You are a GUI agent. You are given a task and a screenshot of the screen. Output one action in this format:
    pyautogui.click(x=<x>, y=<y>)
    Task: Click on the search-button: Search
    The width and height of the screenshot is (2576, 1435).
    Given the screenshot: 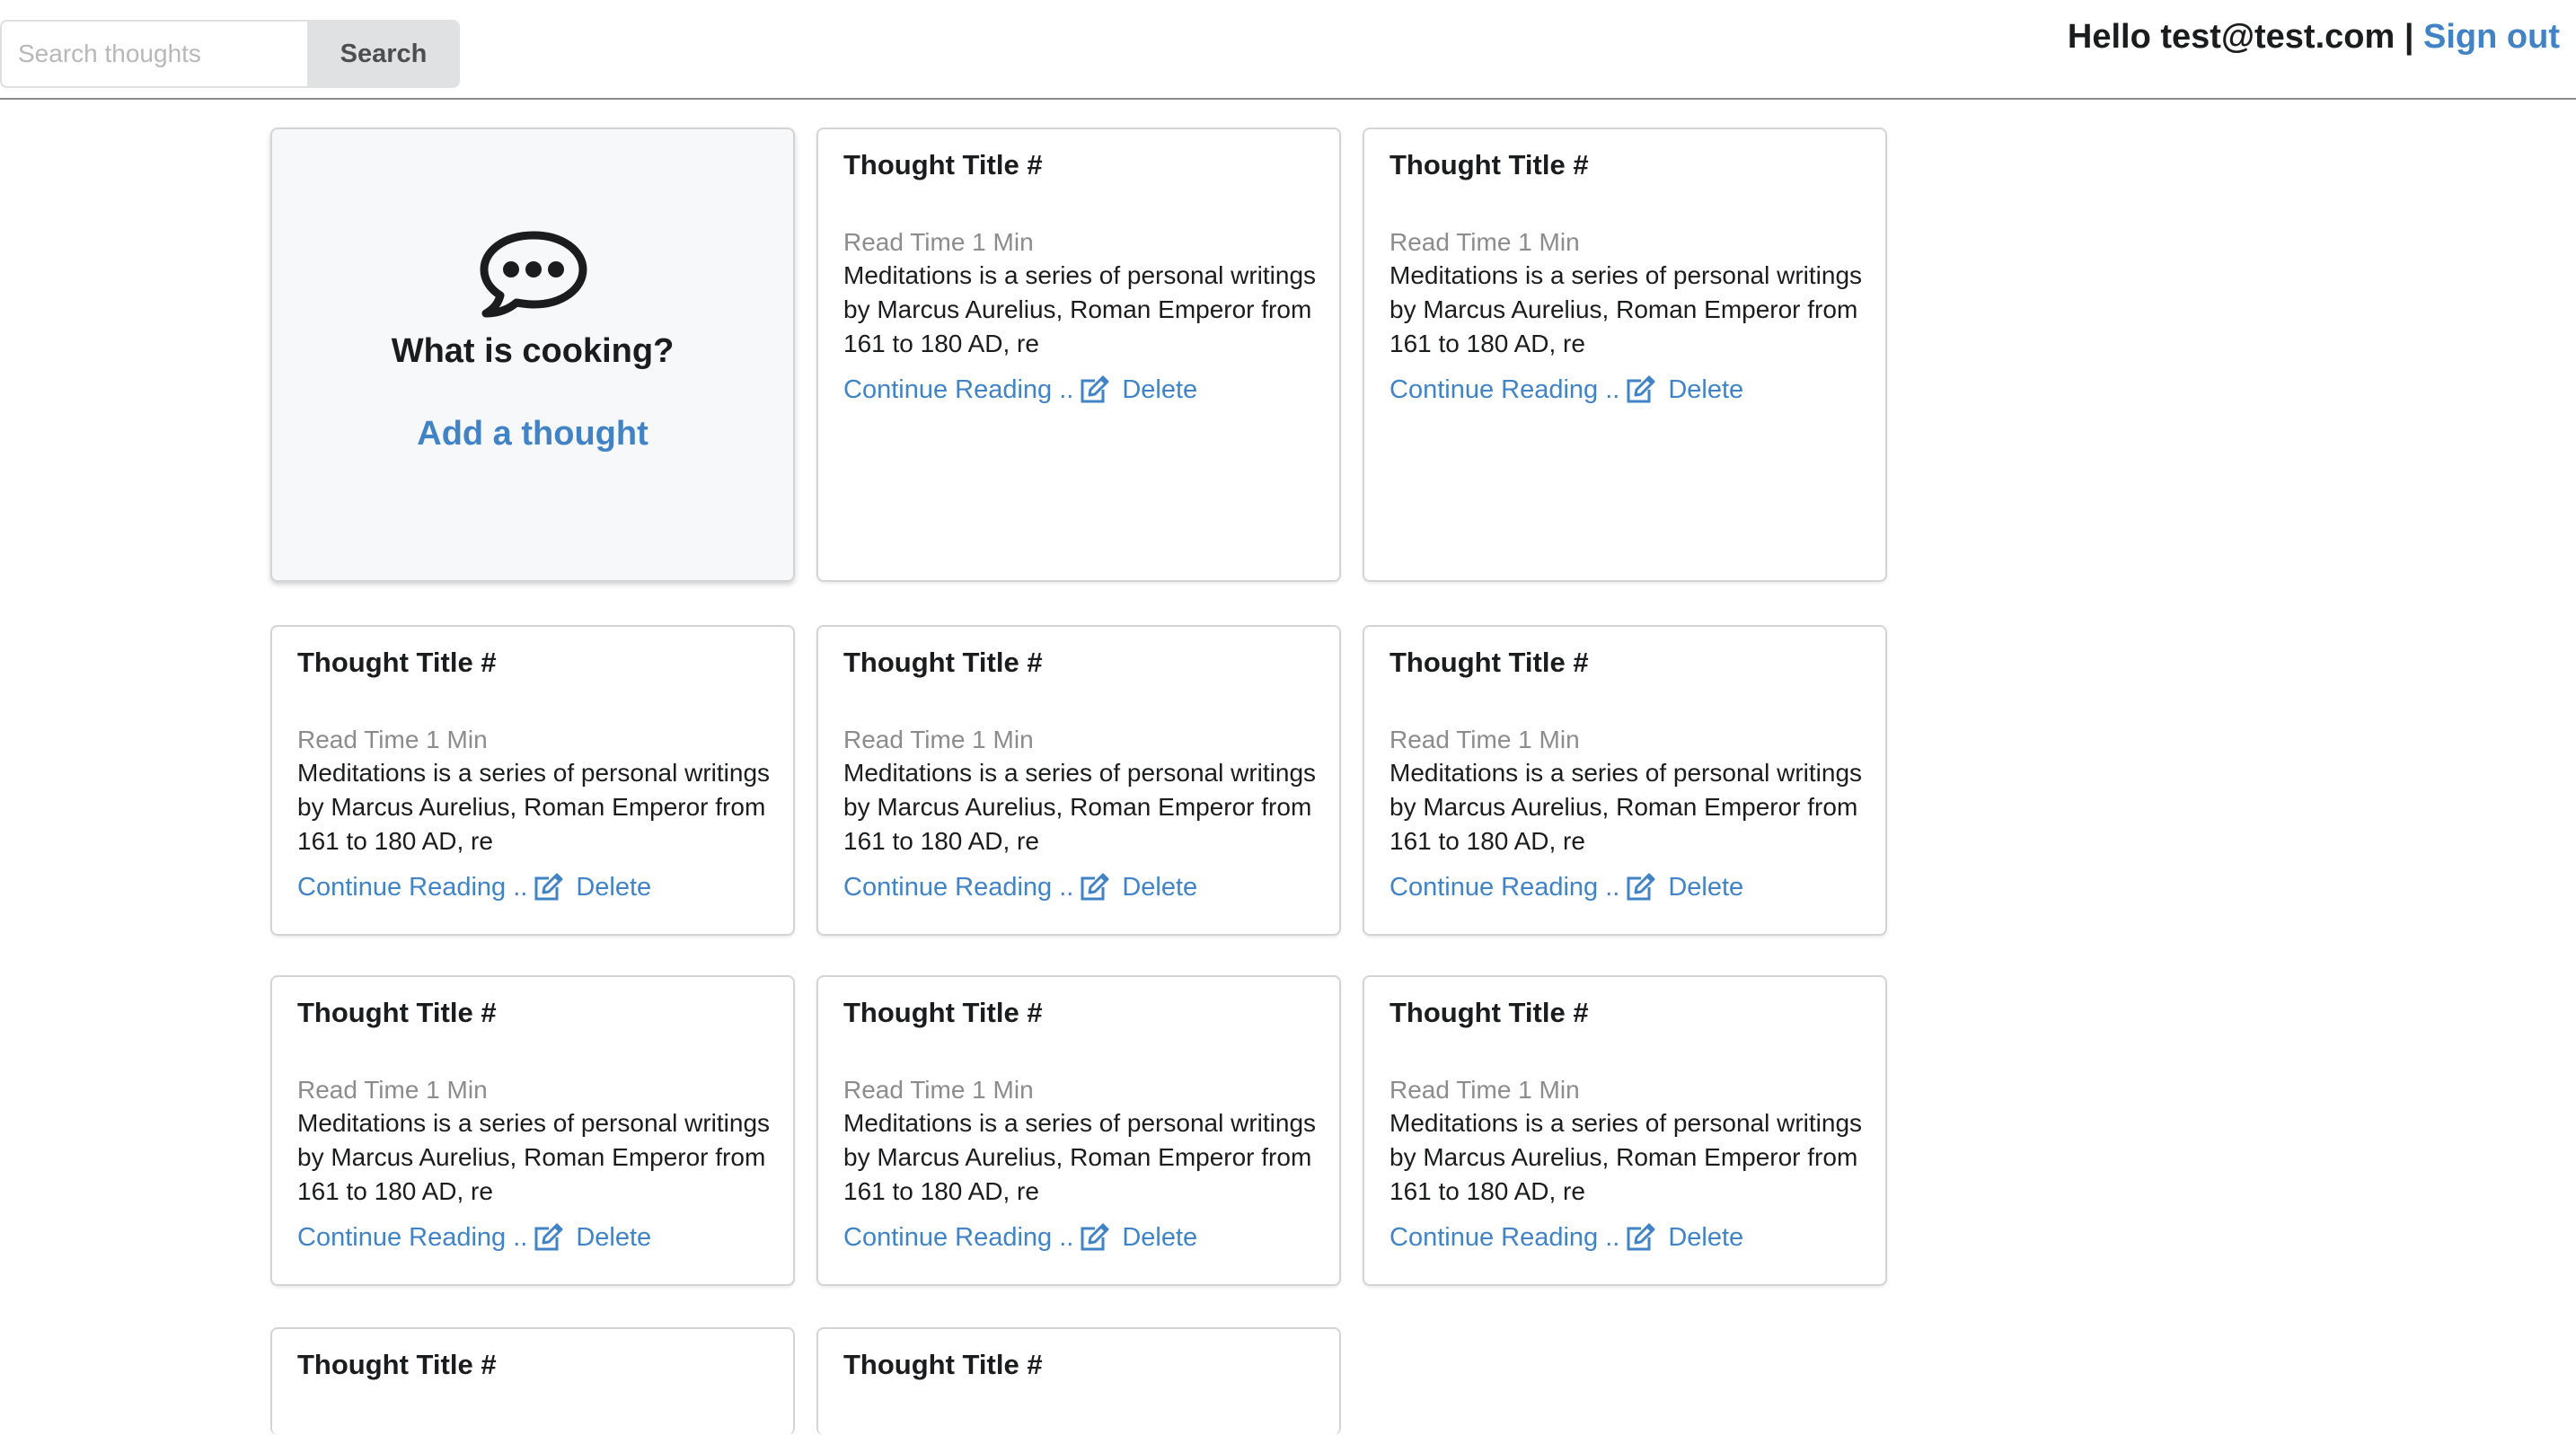 What is the action you would take?
    pyautogui.click(x=383, y=54)
    